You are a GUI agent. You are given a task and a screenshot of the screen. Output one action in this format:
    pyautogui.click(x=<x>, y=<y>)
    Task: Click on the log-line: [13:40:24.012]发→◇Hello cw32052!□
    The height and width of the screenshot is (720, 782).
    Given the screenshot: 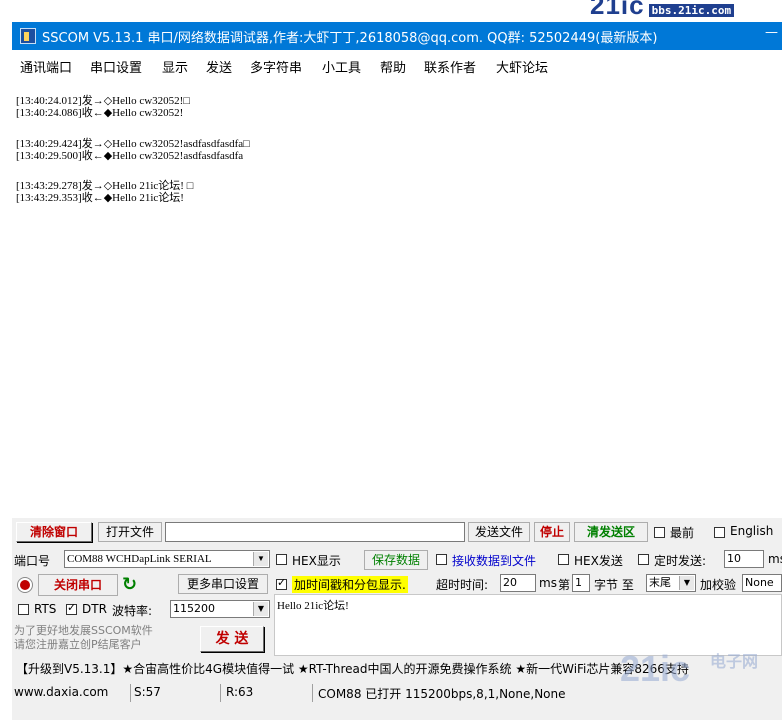 What is the action you would take?
    pyautogui.click(x=103, y=101)
    